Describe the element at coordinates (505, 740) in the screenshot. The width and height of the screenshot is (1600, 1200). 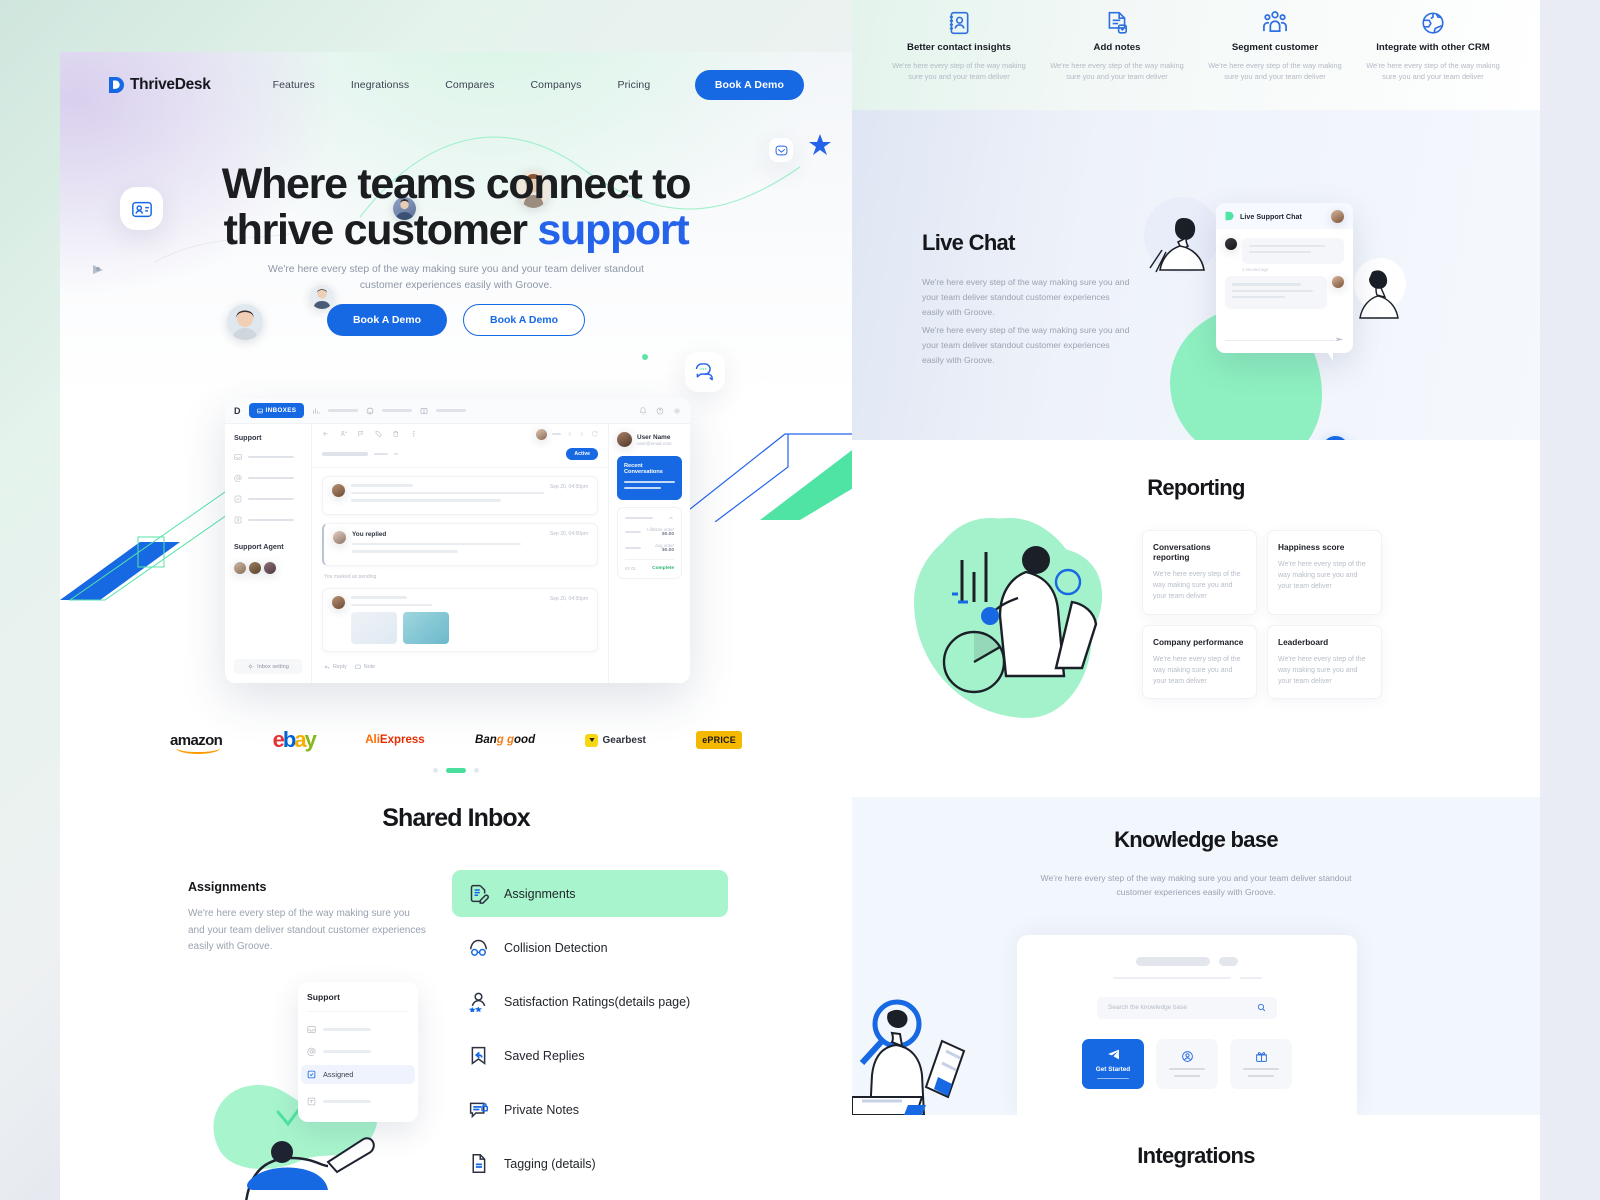
I see `logo-banggood: Bang good` at that location.